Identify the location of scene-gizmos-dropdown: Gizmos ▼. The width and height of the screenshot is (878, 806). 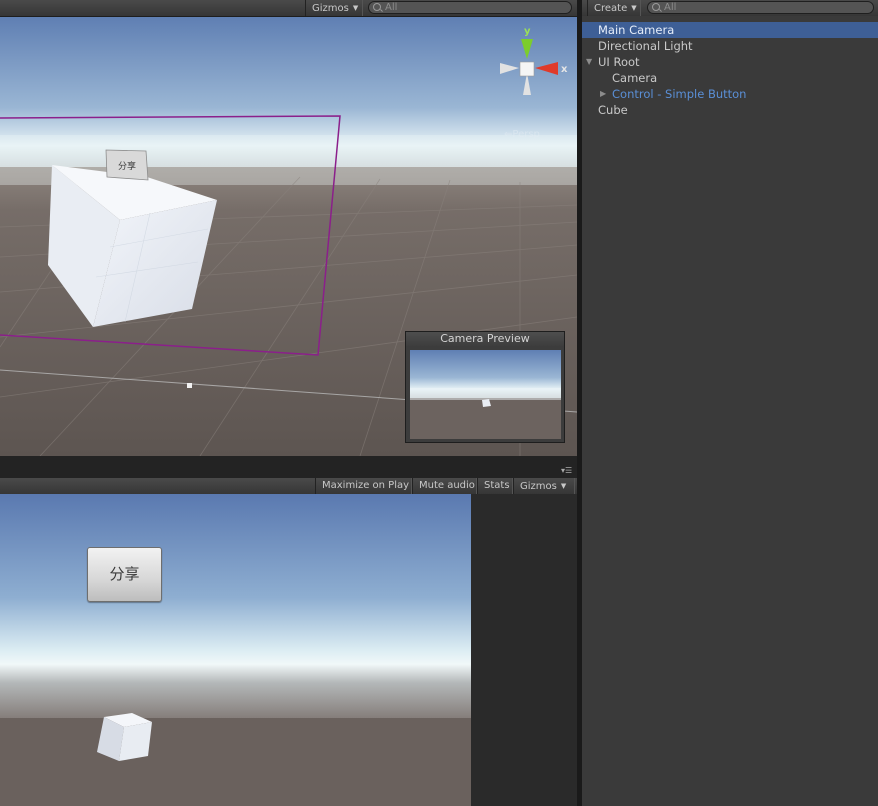
(334, 8).